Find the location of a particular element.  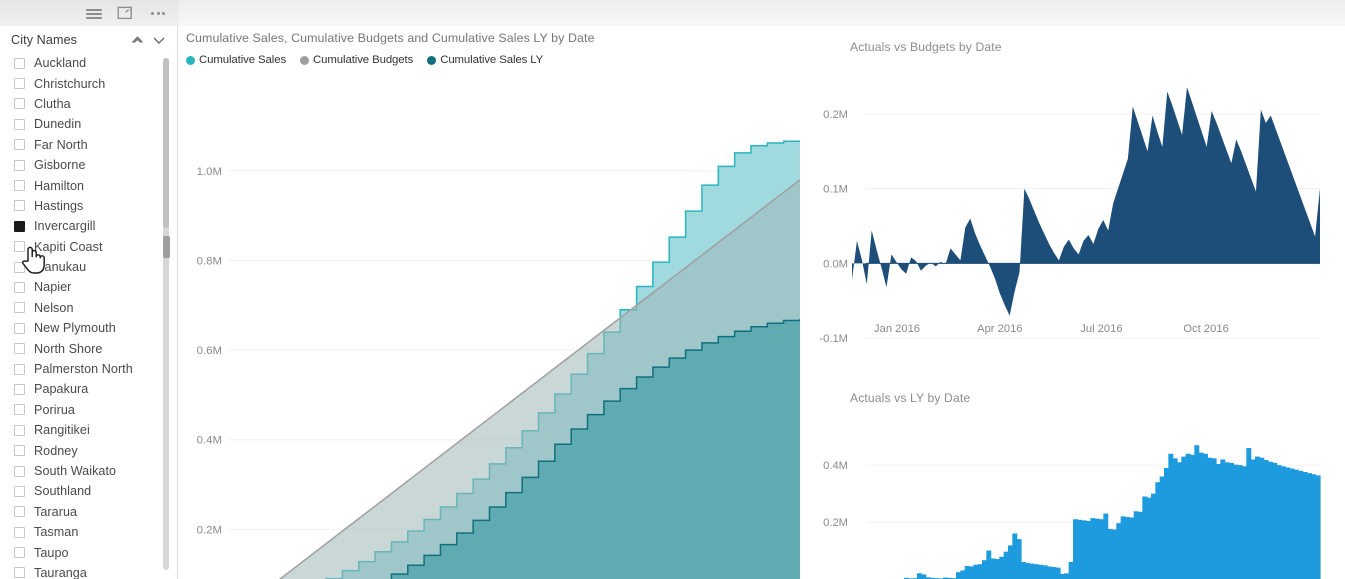

slicer-item-label: Hamilton is located at coordinates (59, 185).